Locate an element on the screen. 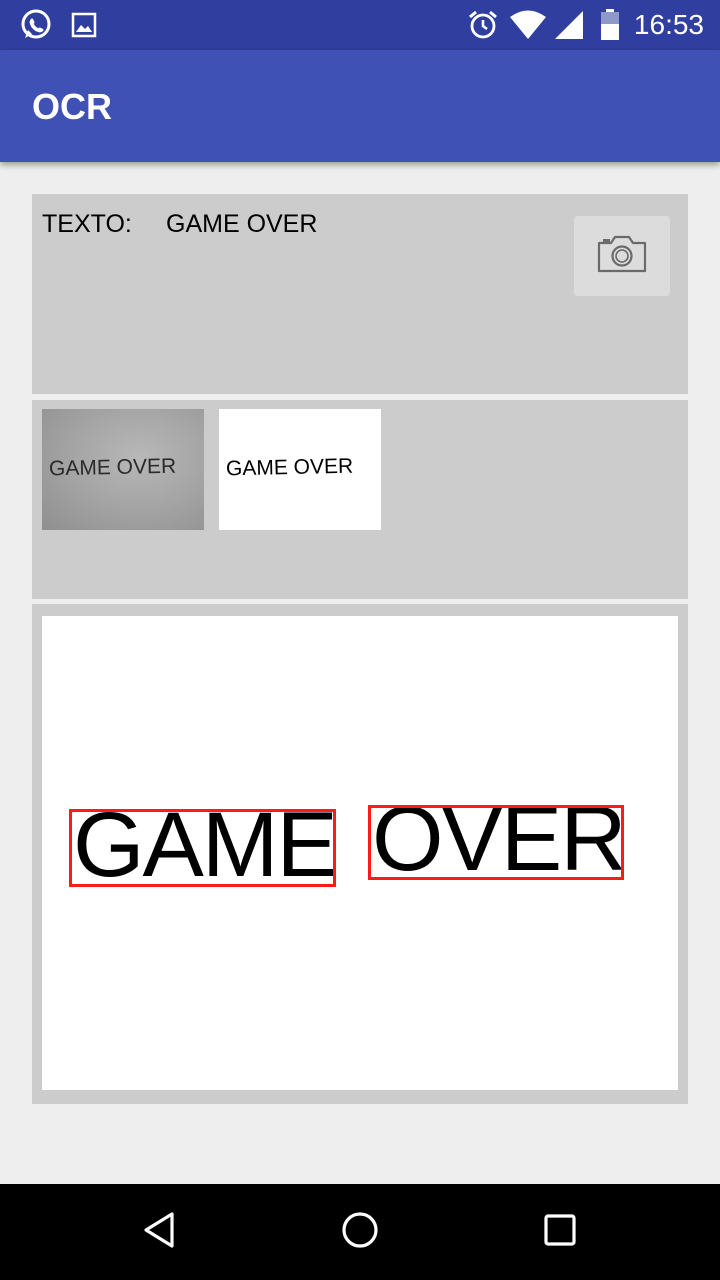 This screenshot has width=720, height=1280. clock-time: 16:53 is located at coordinates (668, 24).